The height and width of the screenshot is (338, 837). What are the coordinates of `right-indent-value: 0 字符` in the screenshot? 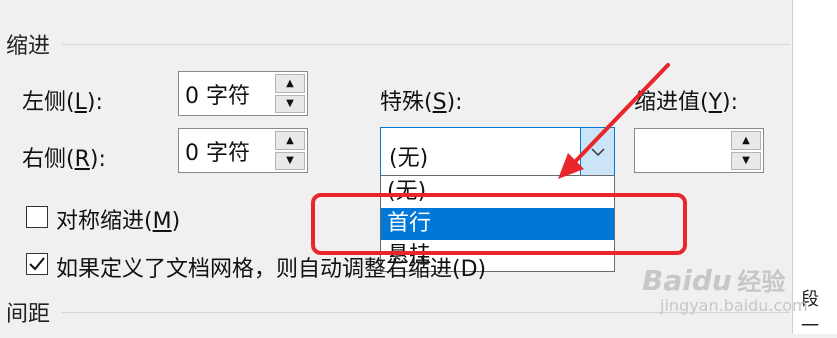 It's located at (217, 151).